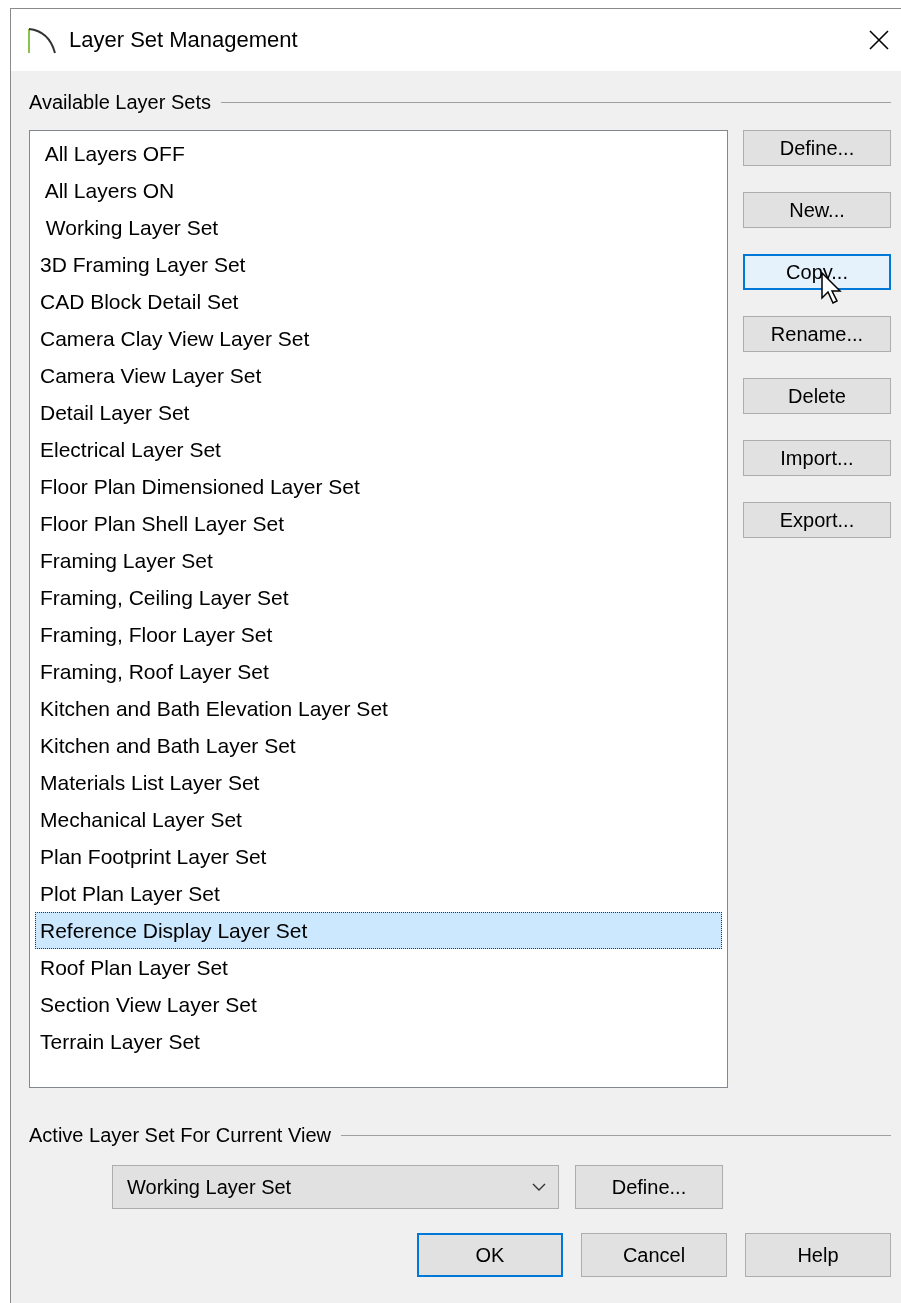 The height and width of the screenshot is (1303, 901). Describe the element at coordinates (378, 597) in the screenshot. I see `list-item: Framing, Ceiling Layer Set` at that location.